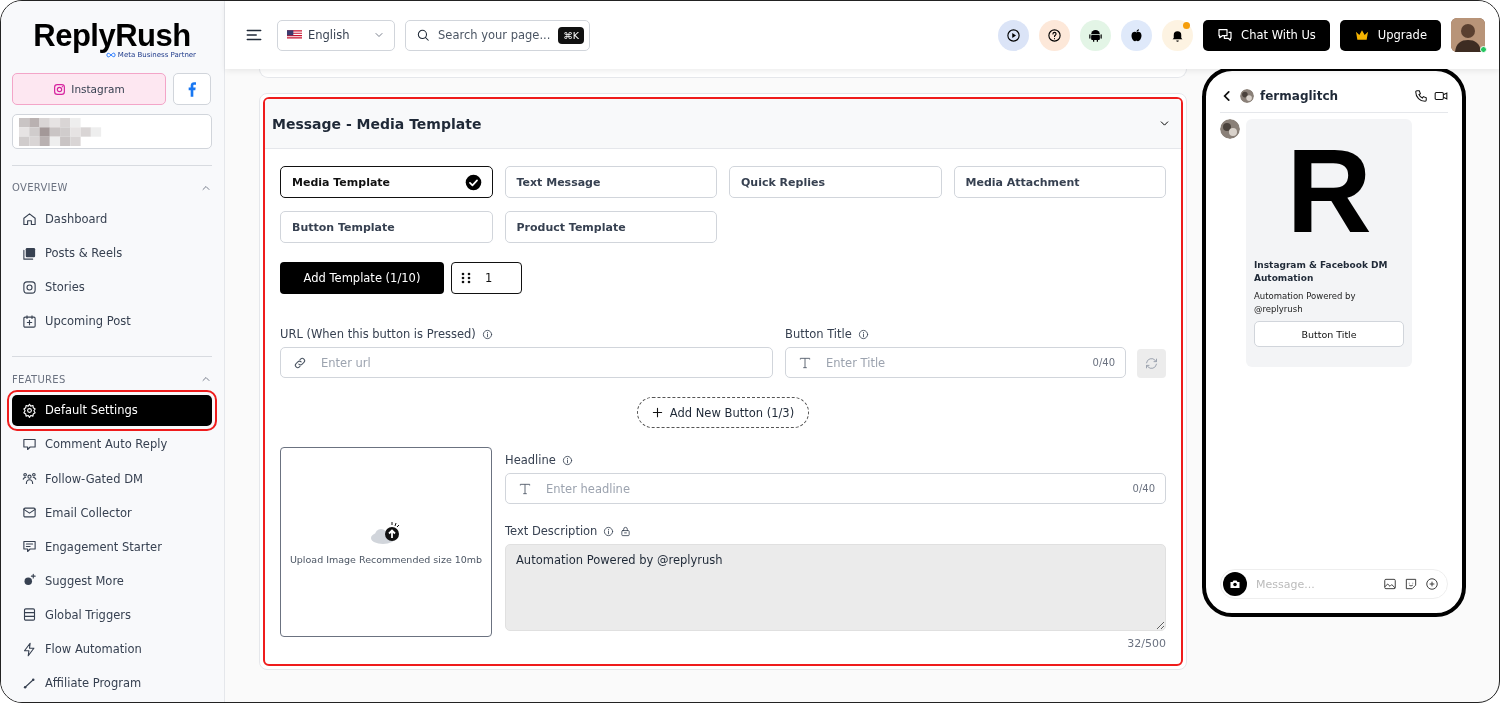 Image resolution: width=1500 pixels, height=703 pixels. Describe the element at coordinates (112, 615) in the screenshot. I see `sidebar-item: Global Triggers` at that location.